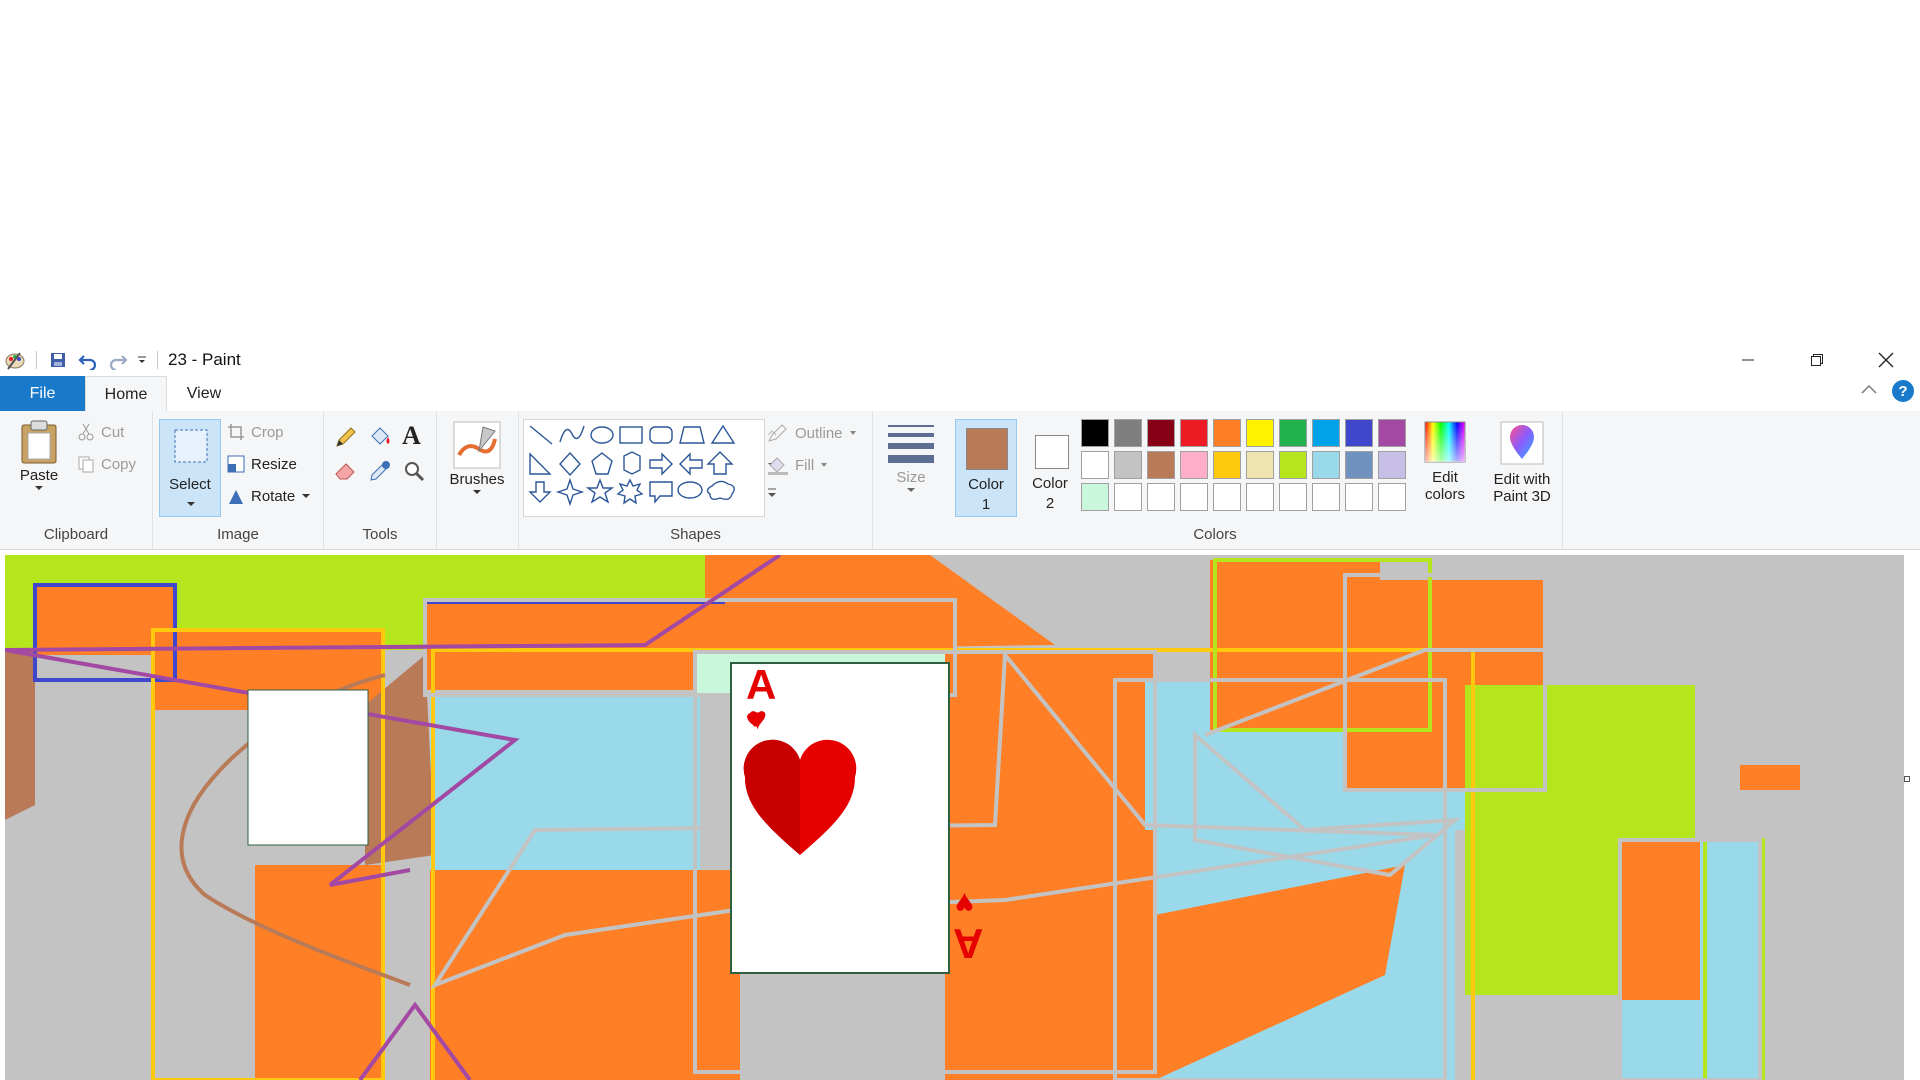 The width and height of the screenshot is (1920, 1080). I want to click on restore-button, so click(1816, 360).